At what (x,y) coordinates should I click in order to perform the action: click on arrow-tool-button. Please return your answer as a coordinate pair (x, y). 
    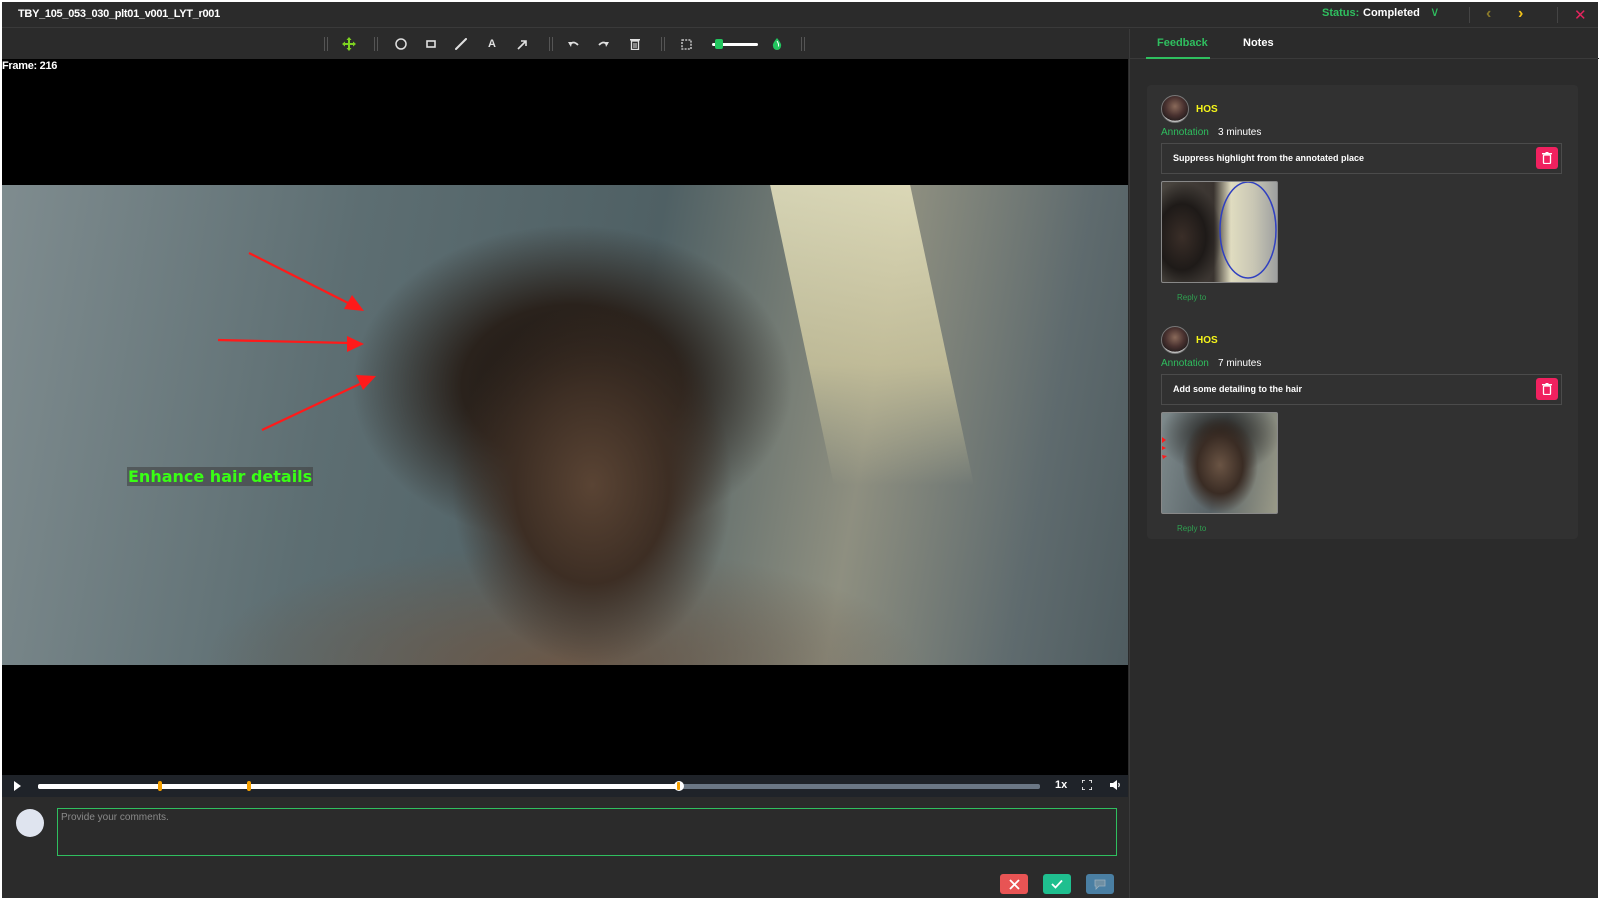
    Looking at the image, I should click on (522, 44).